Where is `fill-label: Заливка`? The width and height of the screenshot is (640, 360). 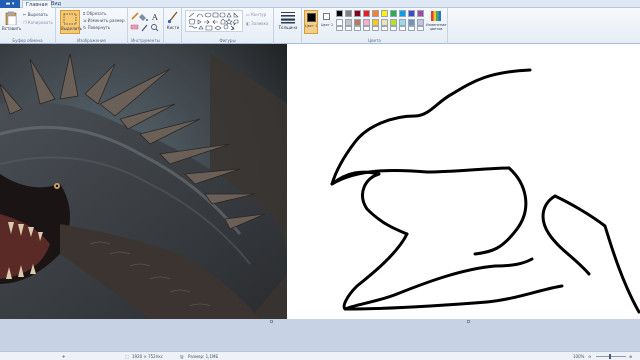
fill-label: Заливка is located at coordinates (260, 23).